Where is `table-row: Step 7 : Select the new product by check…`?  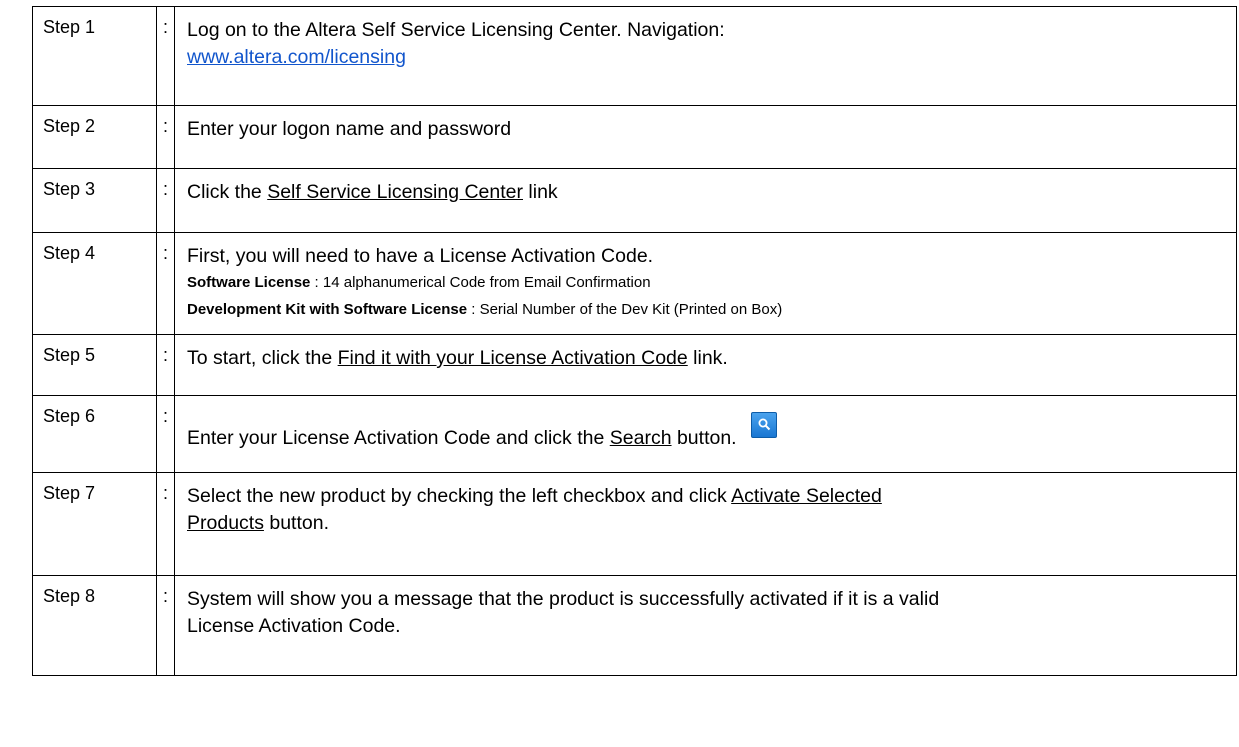 table-row: Step 7 : Select the new product by check… is located at coordinates (634, 524).